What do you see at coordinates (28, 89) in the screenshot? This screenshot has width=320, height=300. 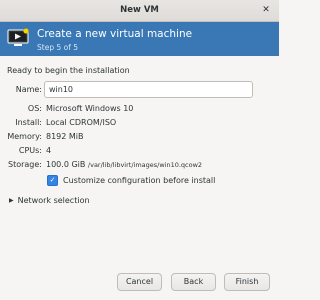 I see `name-label: Name:` at bounding box center [28, 89].